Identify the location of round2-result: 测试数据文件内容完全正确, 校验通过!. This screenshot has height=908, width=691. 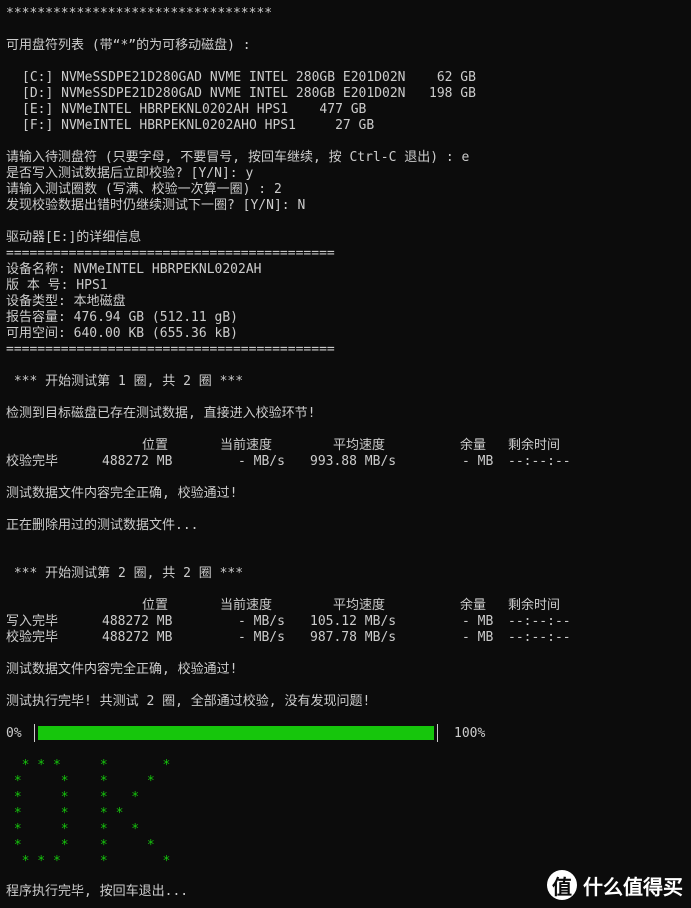
(122, 669).